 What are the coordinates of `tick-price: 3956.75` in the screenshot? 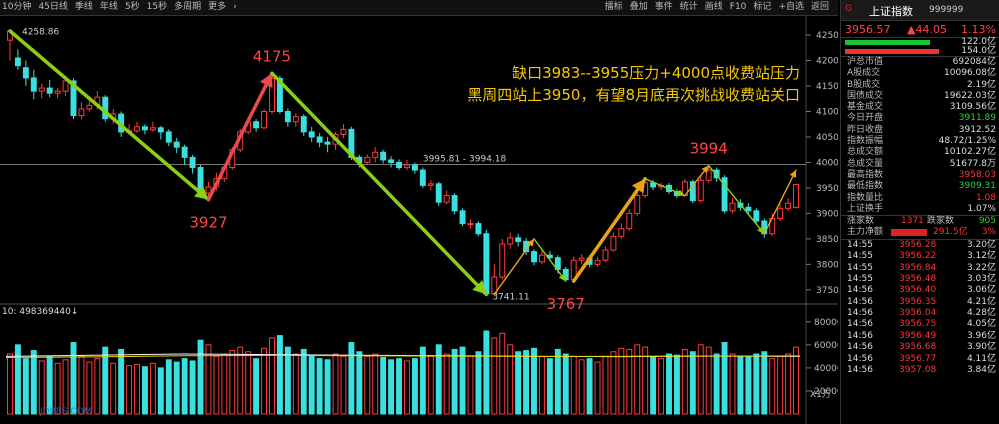 It's located at (918, 324).